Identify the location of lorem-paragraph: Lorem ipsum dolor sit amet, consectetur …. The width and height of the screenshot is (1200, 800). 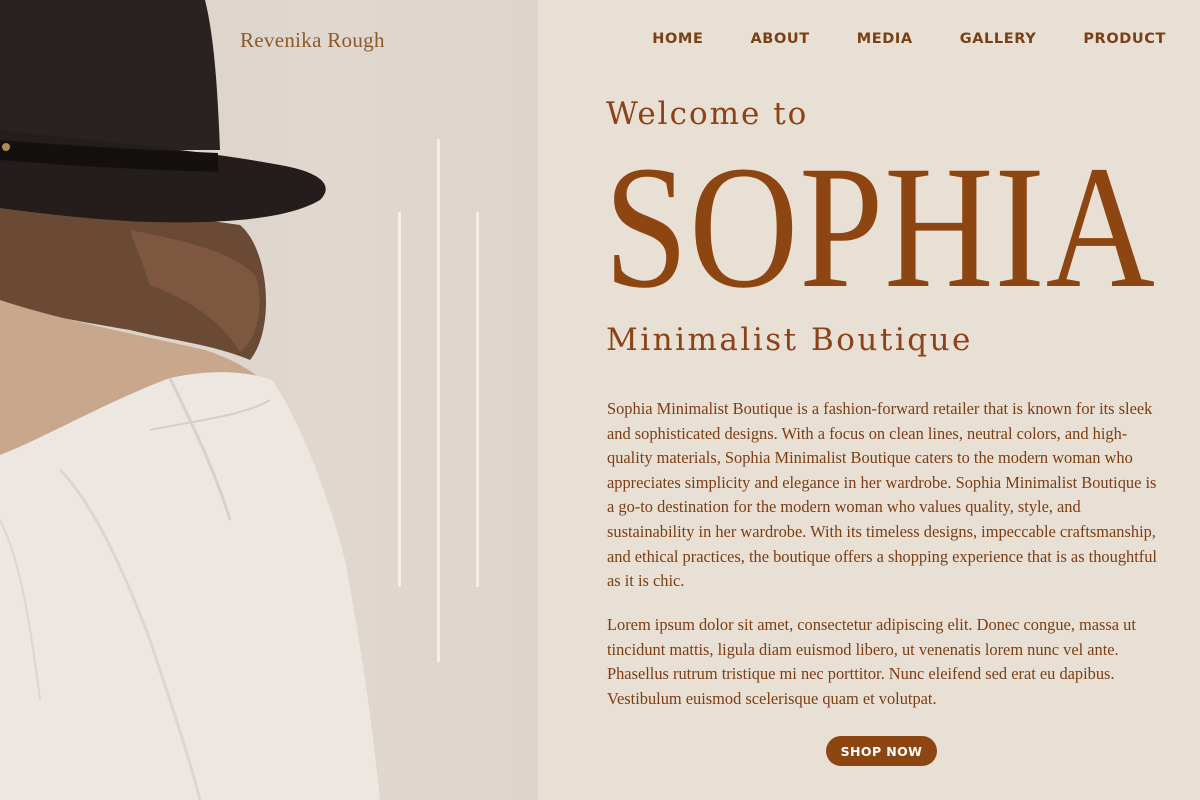
(871, 661).